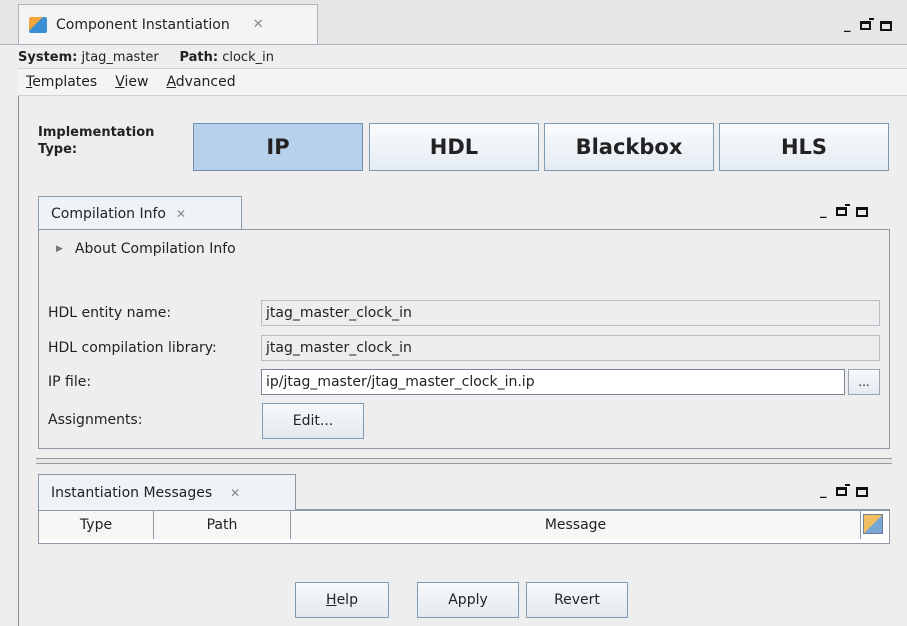  What do you see at coordinates (38, 24) in the screenshot?
I see `app-icon` at bounding box center [38, 24].